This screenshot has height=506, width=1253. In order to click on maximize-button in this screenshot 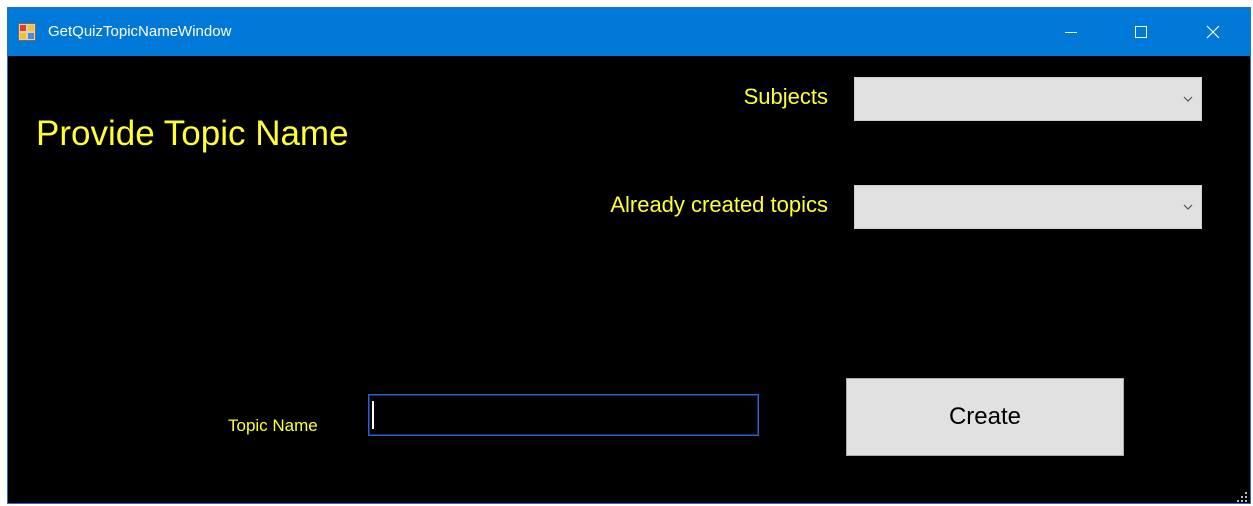, I will do `click(1141, 32)`.